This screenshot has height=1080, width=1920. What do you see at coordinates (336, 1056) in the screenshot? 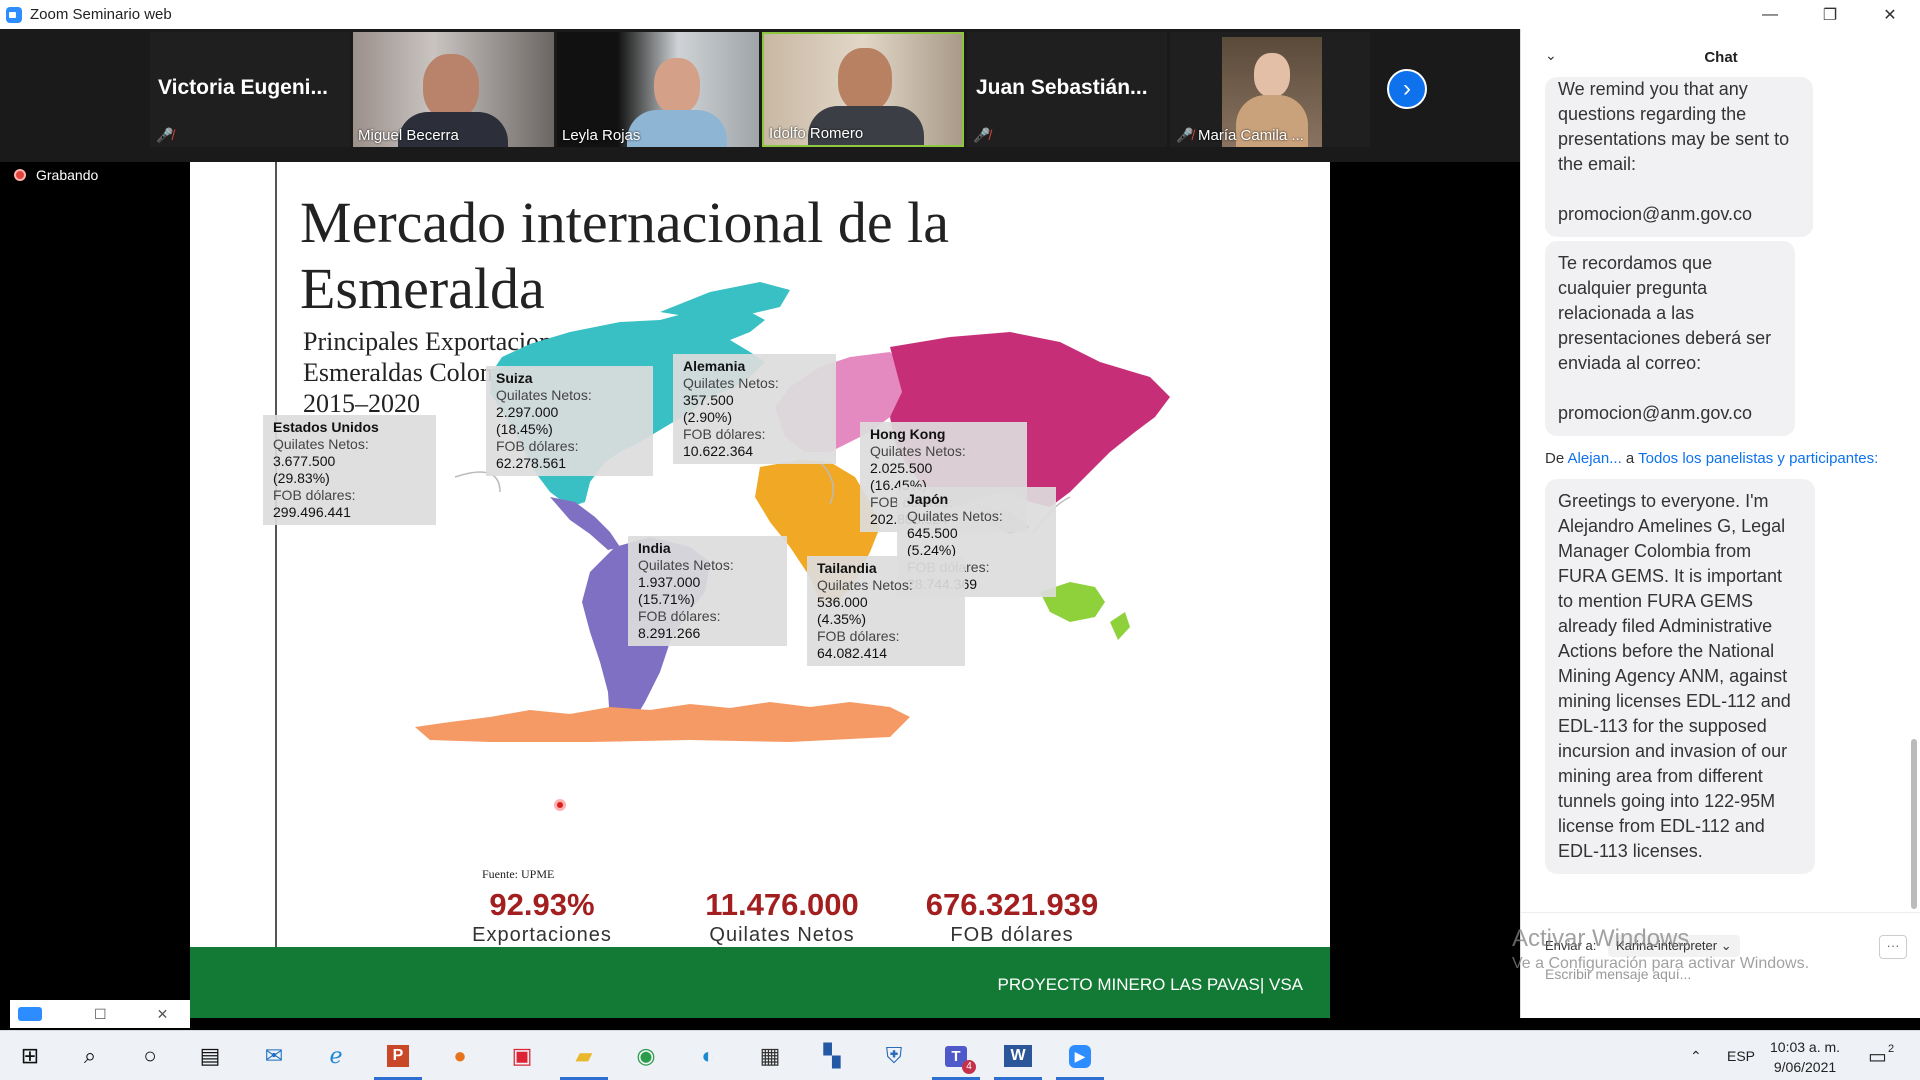
I see `internet-explorer-icon: ℯ` at bounding box center [336, 1056].